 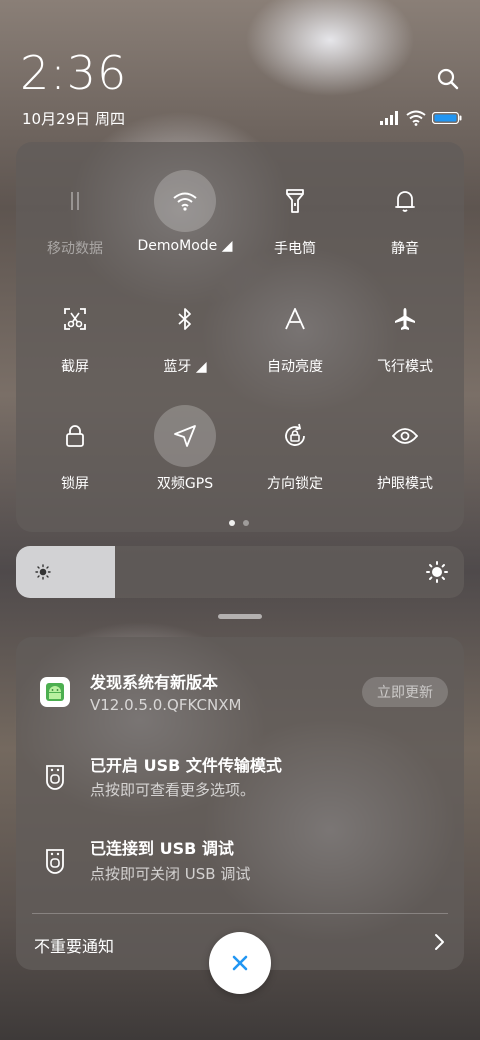 What do you see at coordinates (295, 319) in the screenshot?
I see `auto-brightness-icon` at bounding box center [295, 319].